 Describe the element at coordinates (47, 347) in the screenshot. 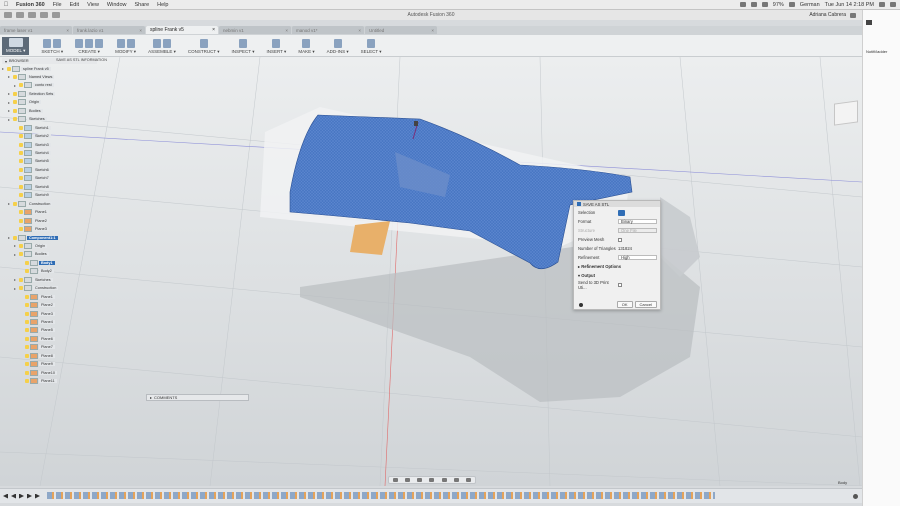

I see `browser-node-label: Plane7` at that location.